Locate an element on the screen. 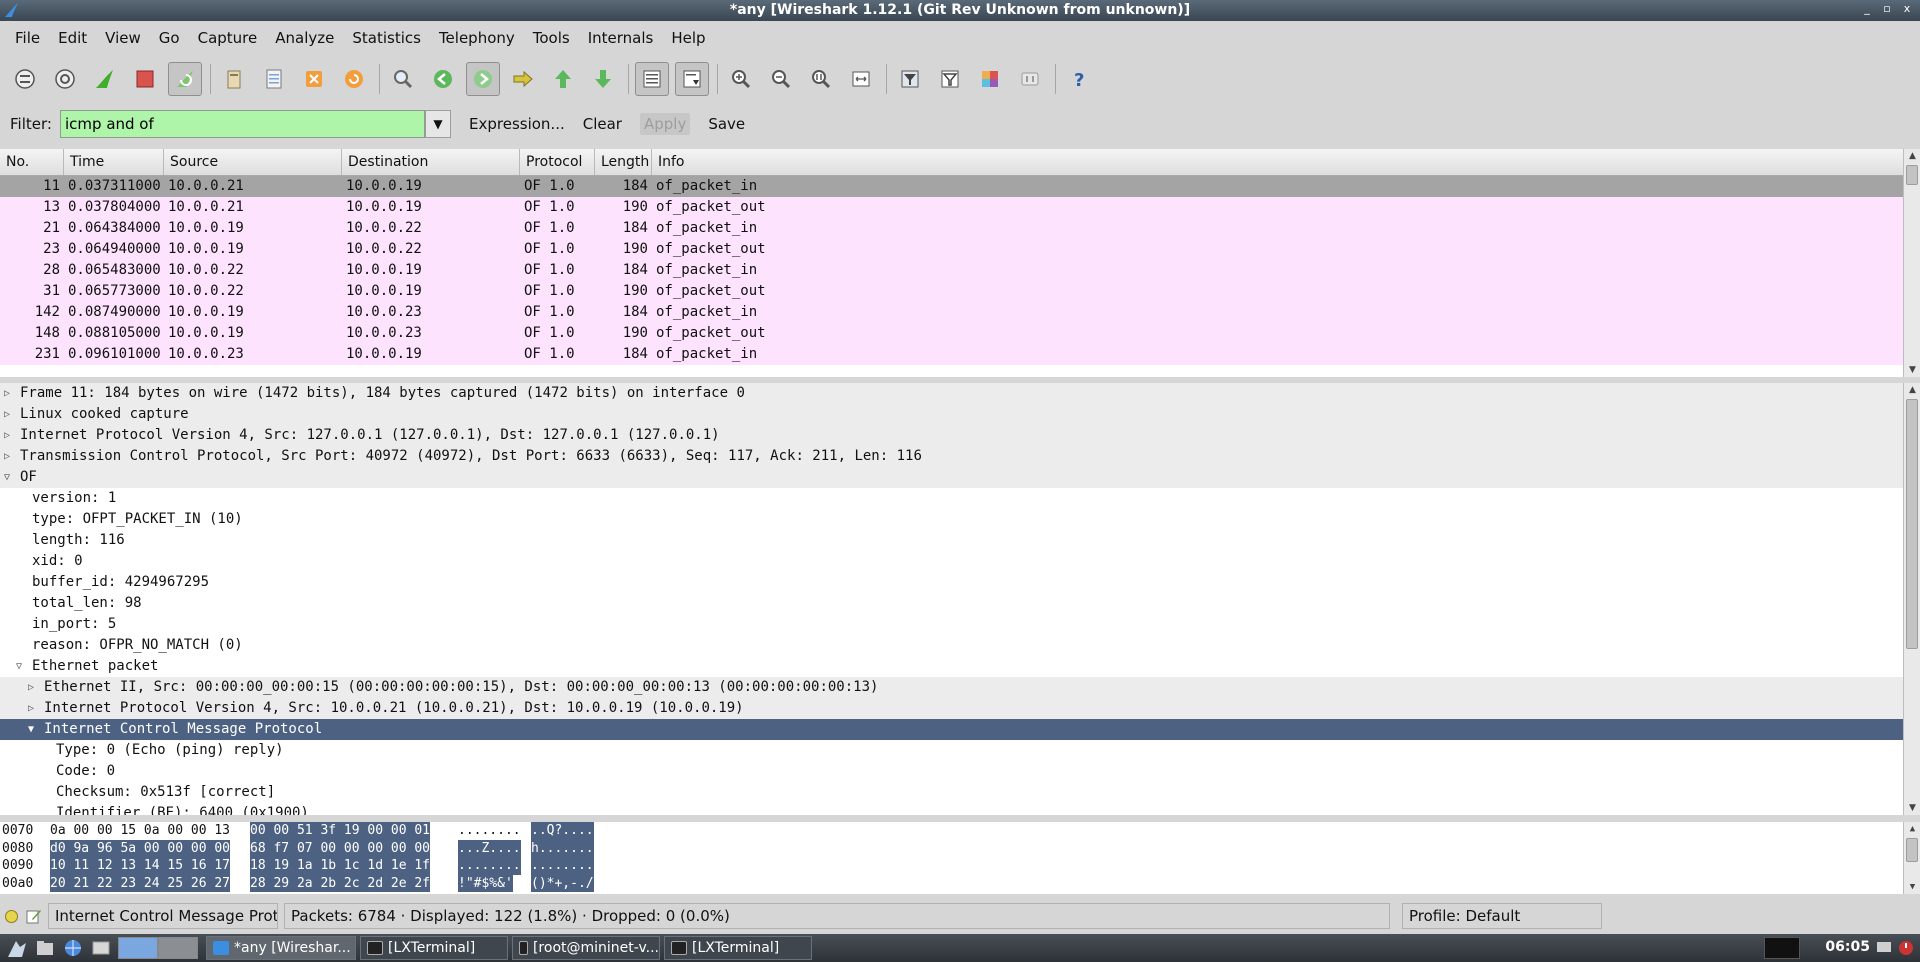 The image size is (1920, 962). preferences-button is located at coordinates (1030, 79).